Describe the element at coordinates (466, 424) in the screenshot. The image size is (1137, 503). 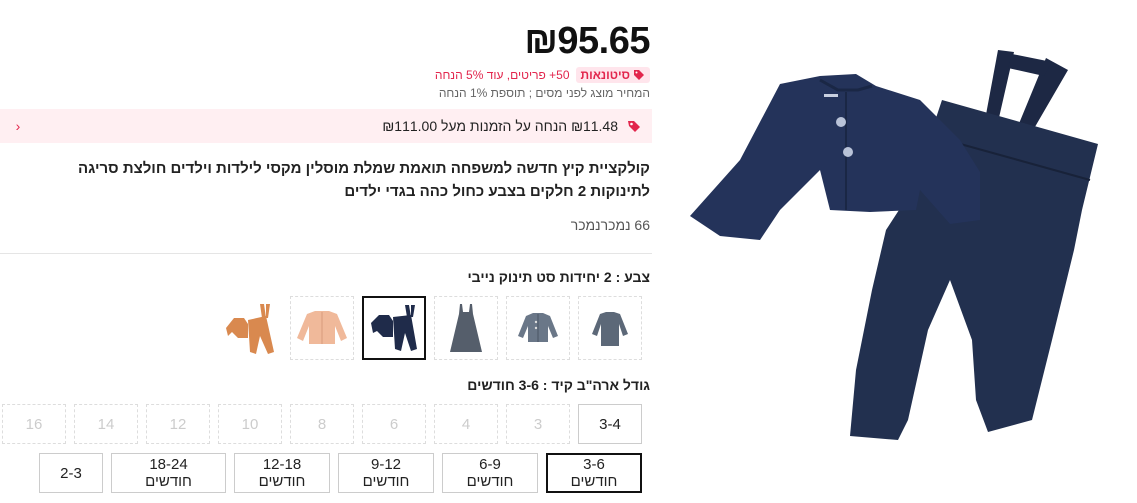
I see `size-option-4: 4` at that location.